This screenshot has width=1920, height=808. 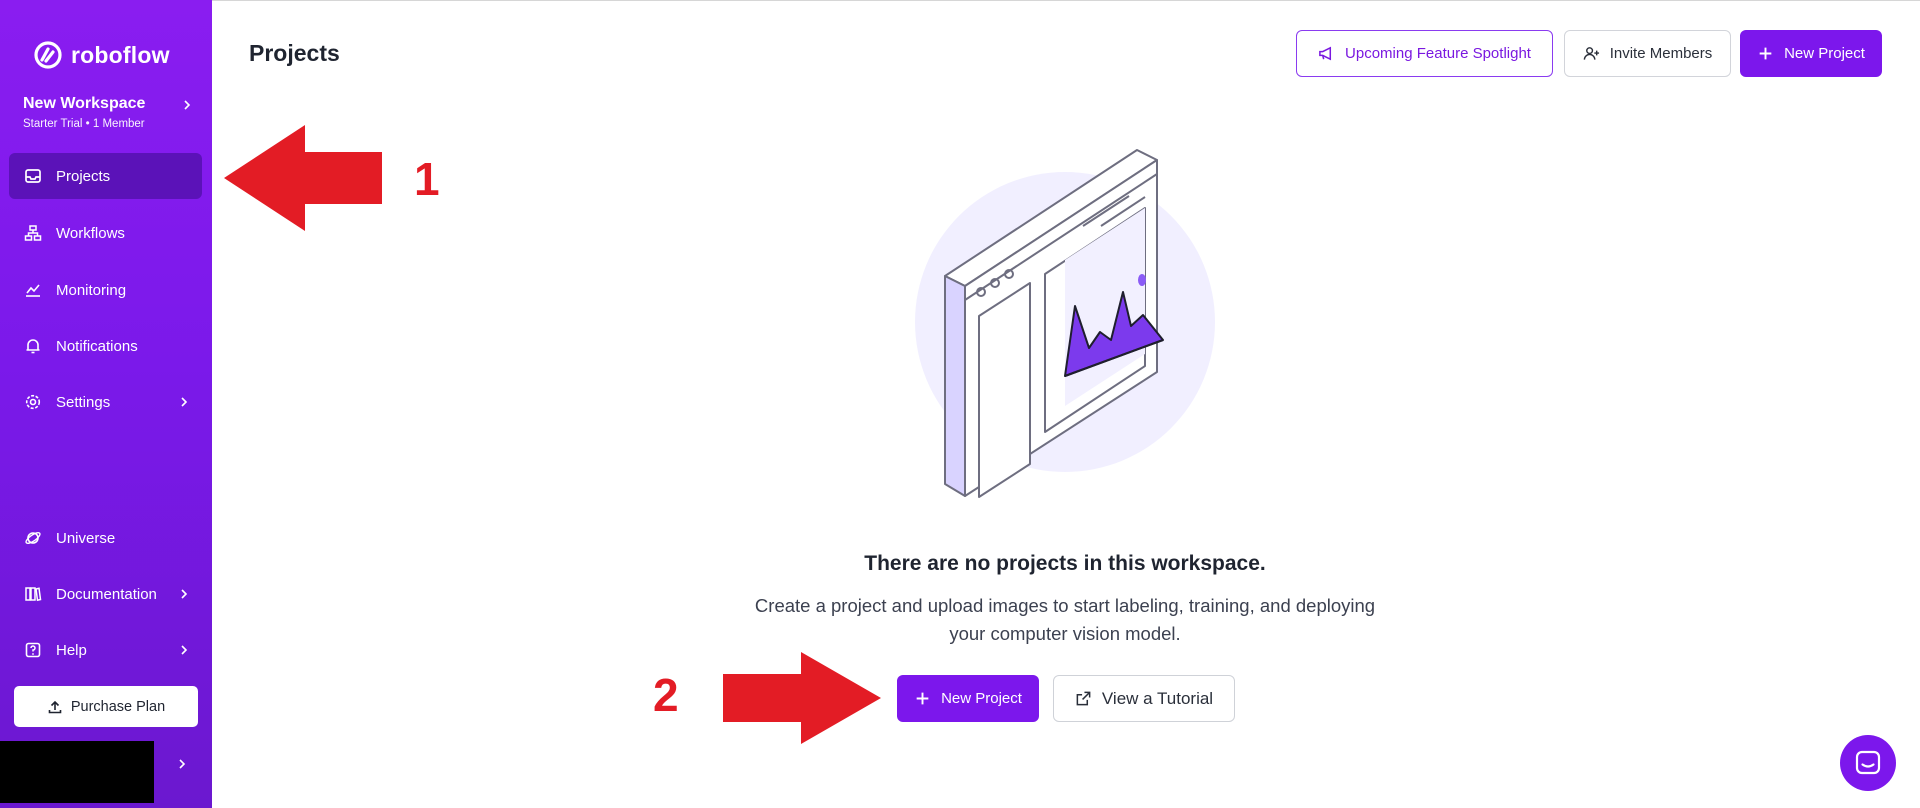 I want to click on upload-icon, so click(x=55, y=706).